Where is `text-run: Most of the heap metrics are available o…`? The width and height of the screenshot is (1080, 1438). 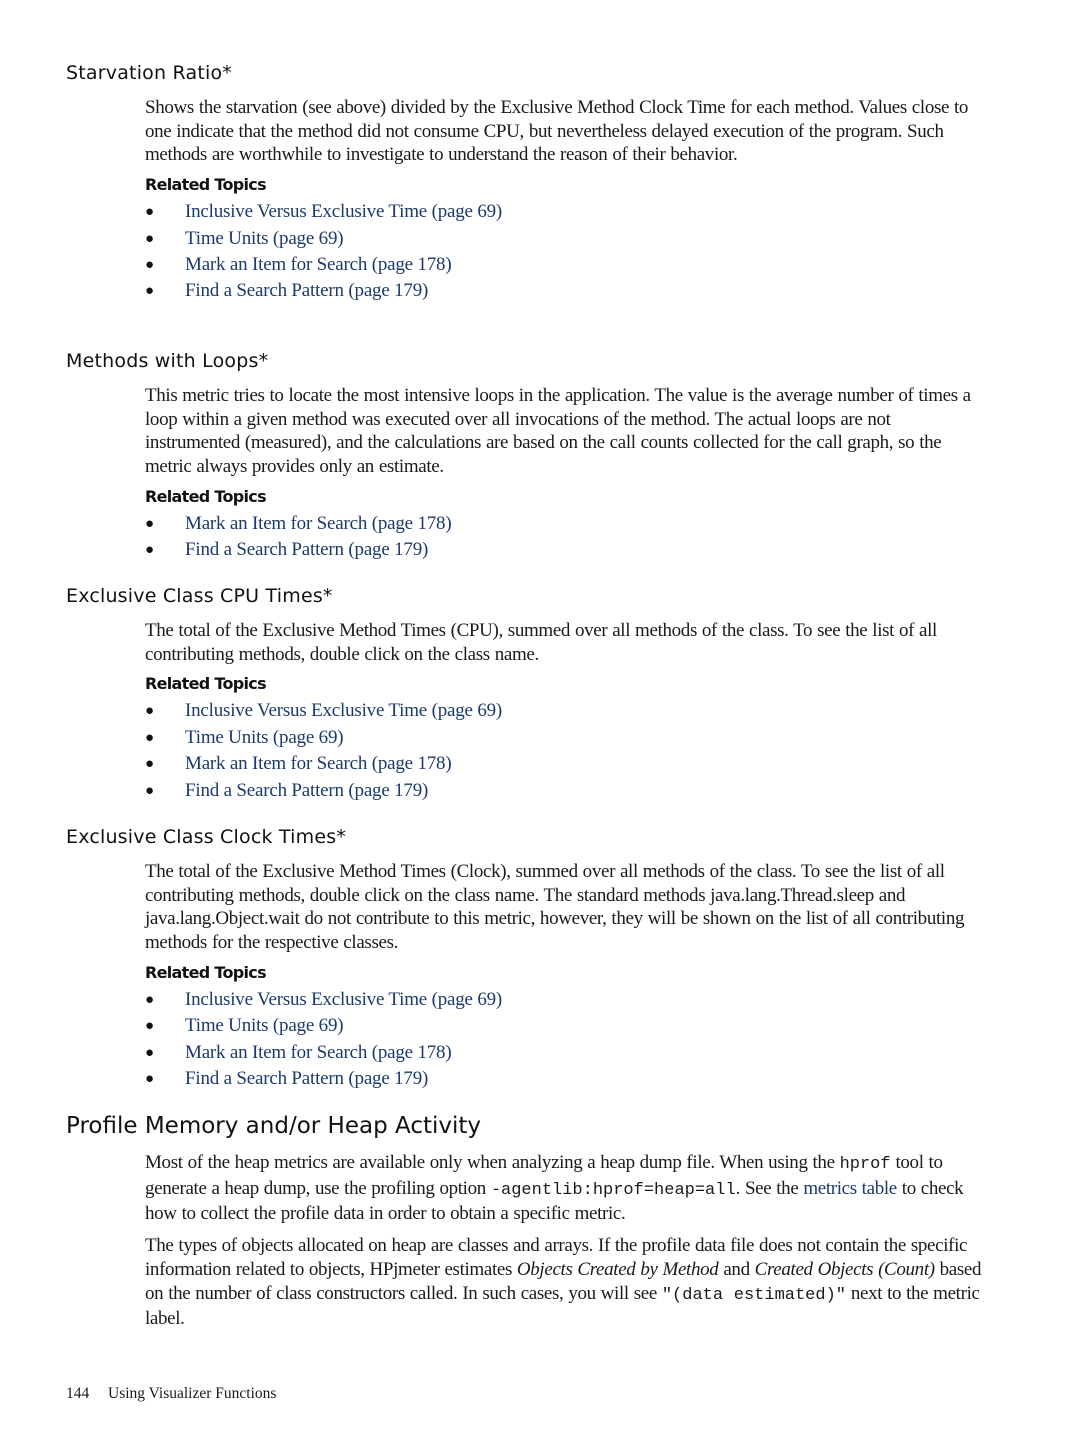 text-run: Most of the heap metrics are available o… is located at coordinates (492, 1162).